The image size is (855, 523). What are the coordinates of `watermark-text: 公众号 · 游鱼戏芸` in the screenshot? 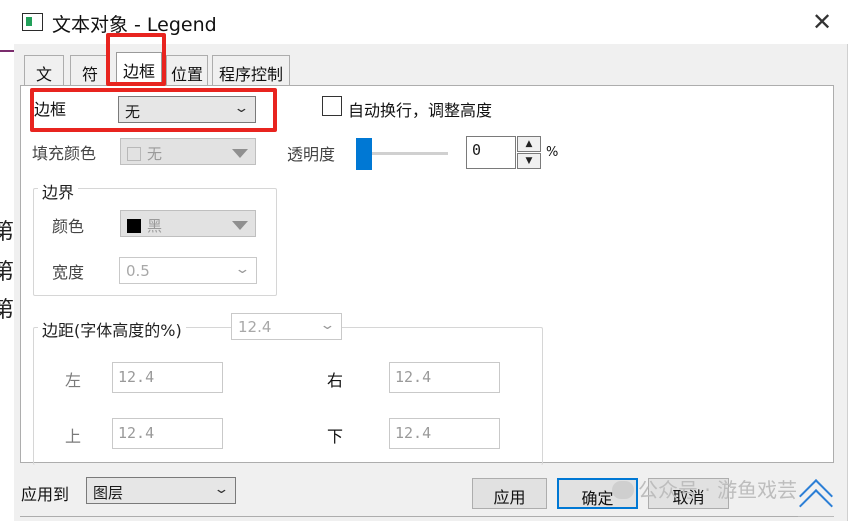 It's located at (718, 490).